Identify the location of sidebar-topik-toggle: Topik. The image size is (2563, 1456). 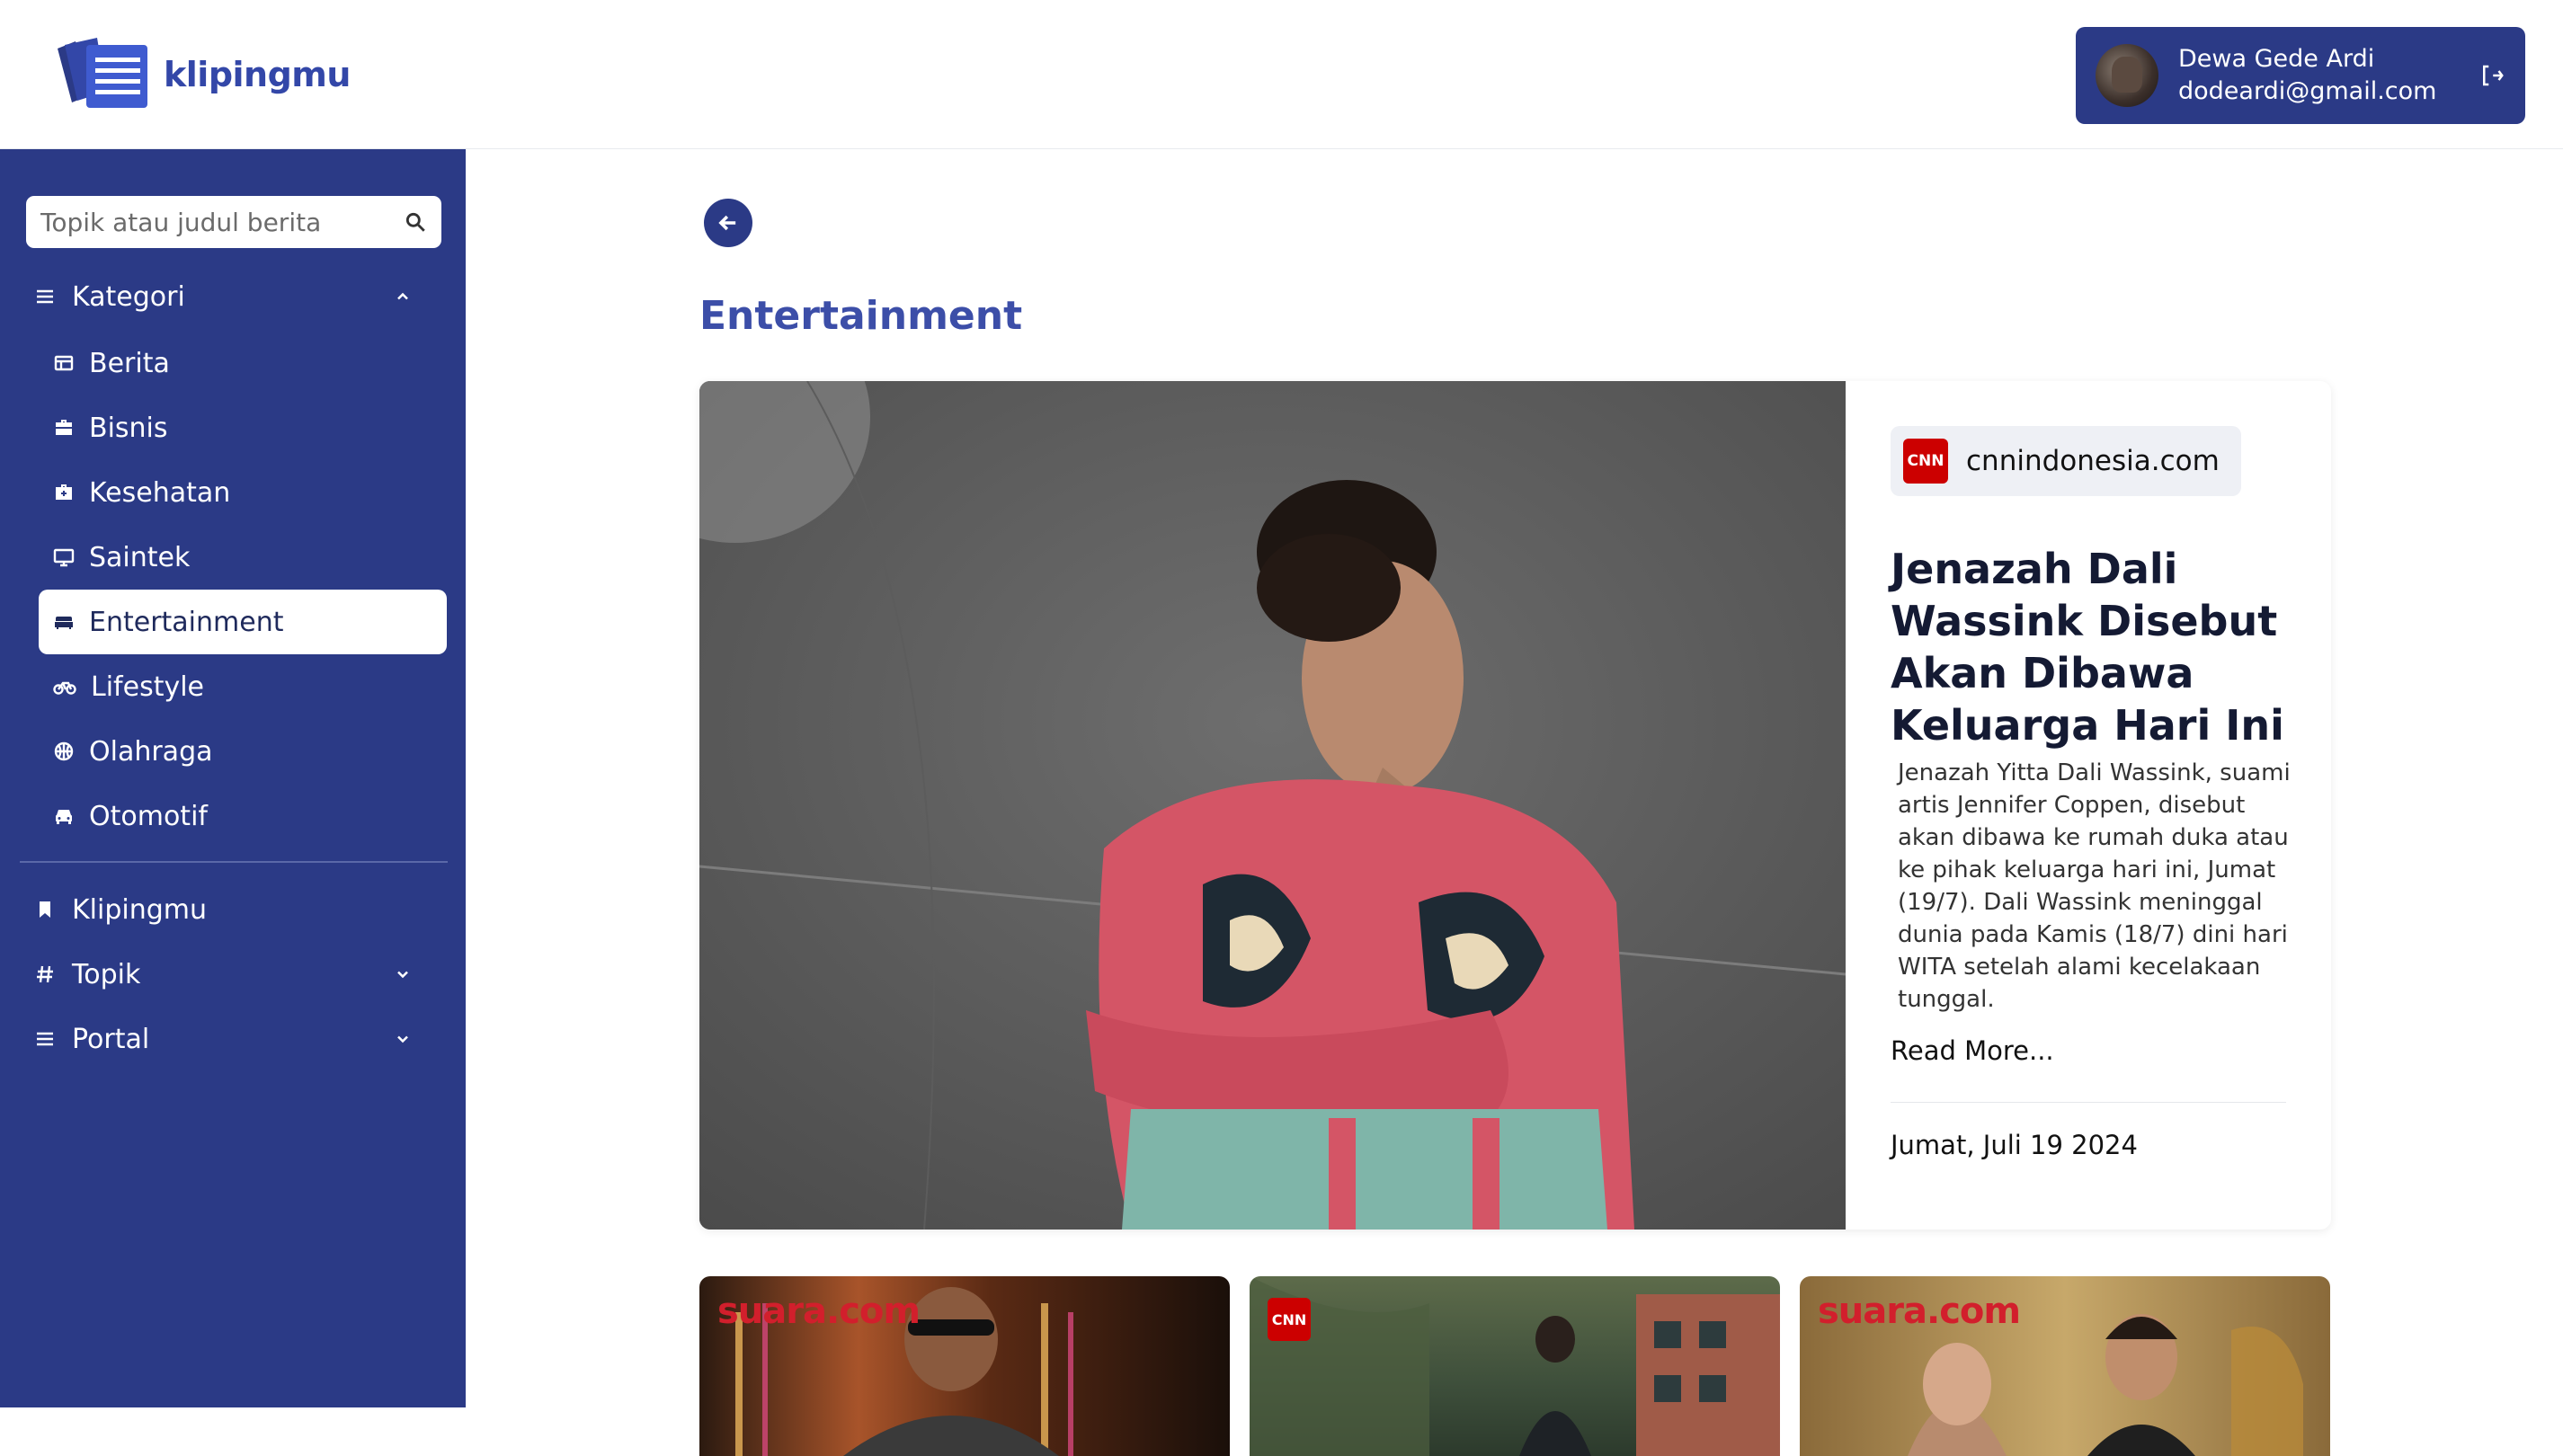
(241, 974).